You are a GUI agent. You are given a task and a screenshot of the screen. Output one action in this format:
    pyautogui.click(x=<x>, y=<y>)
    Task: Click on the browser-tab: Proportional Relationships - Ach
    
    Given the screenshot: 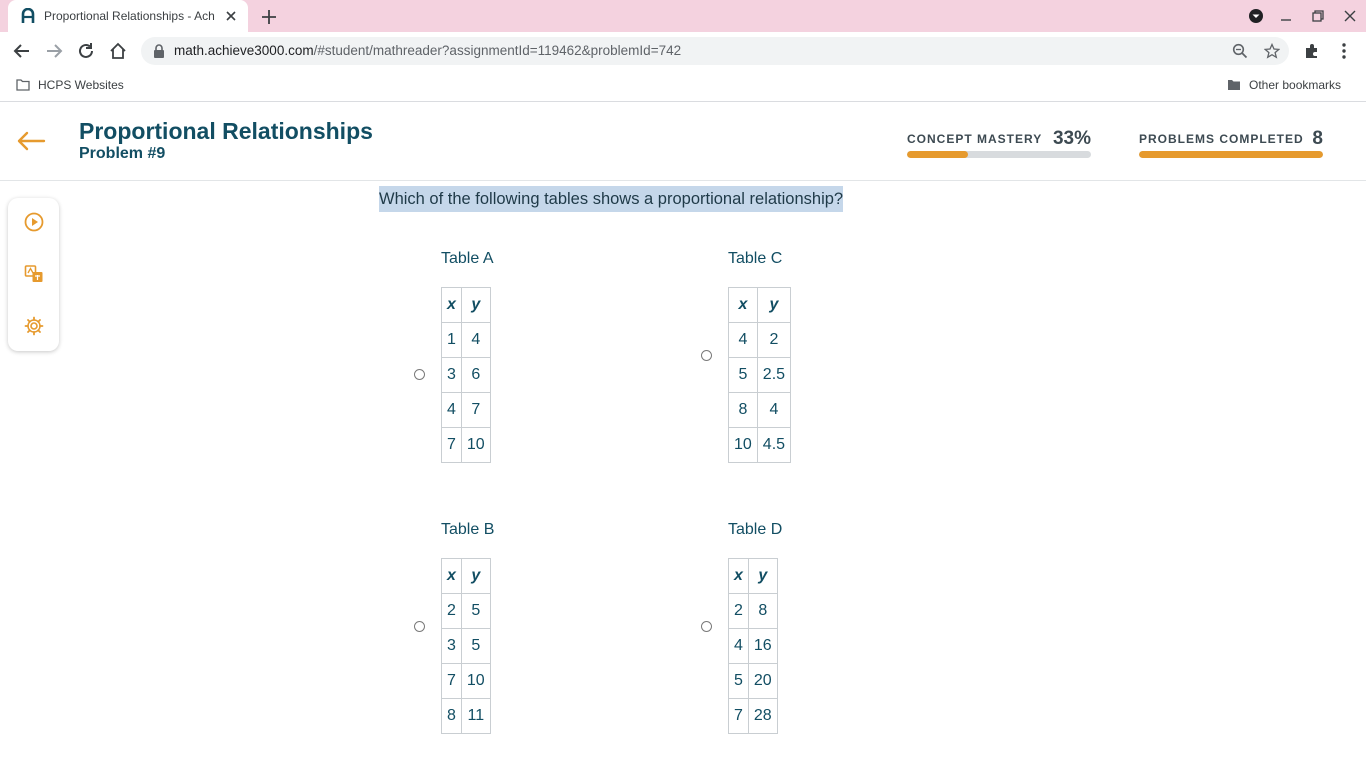 What is the action you would take?
    pyautogui.click(x=128, y=16)
    